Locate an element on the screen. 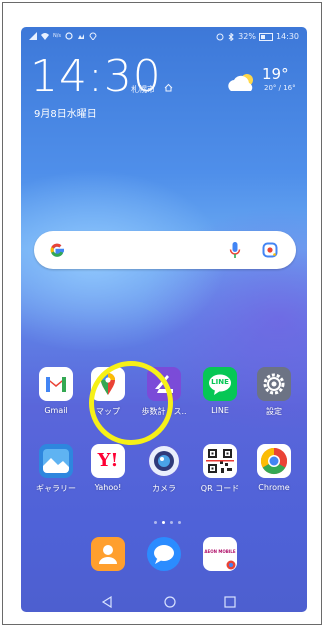  bluetooth-icon is located at coordinates (231, 36).